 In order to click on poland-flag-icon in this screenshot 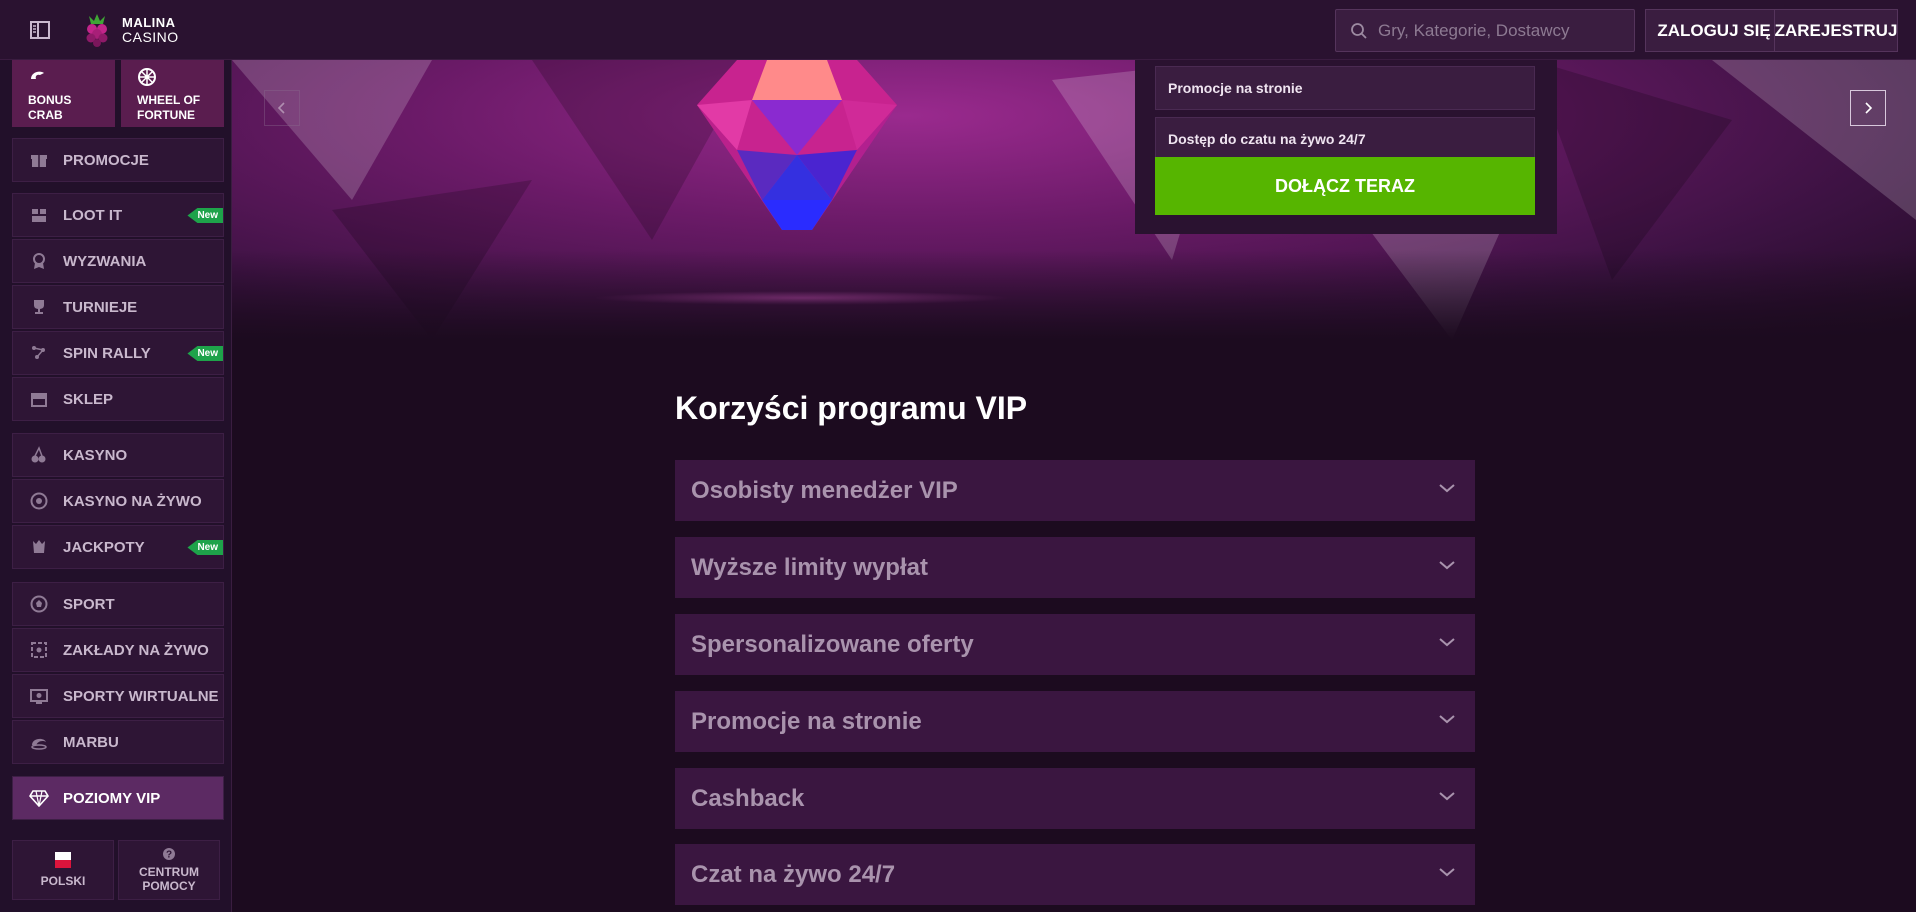, I will do `click(63, 860)`.